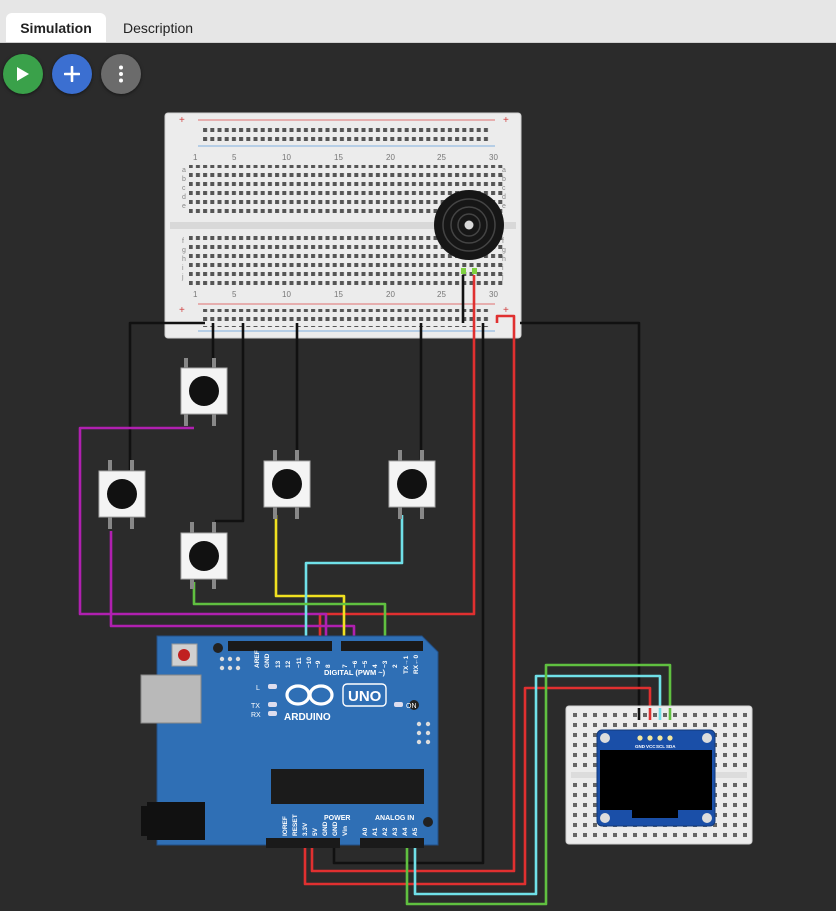  I want to click on pin-label: TX→1, so click(406, 664).